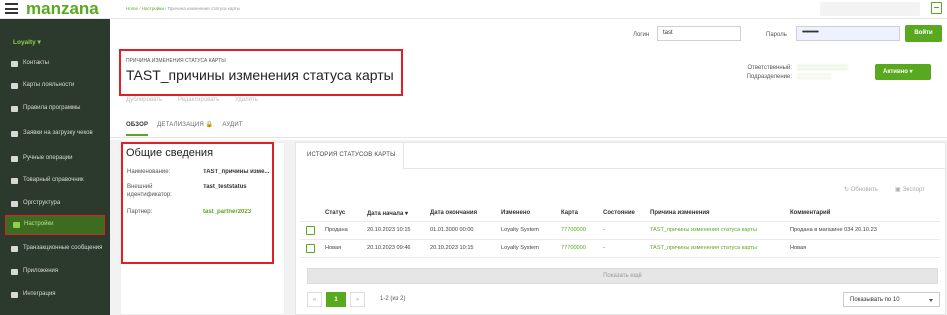  Describe the element at coordinates (55, 134) in the screenshot. I see `sidebar-item-receipts: Заявки на загрузку чеков` at that location.